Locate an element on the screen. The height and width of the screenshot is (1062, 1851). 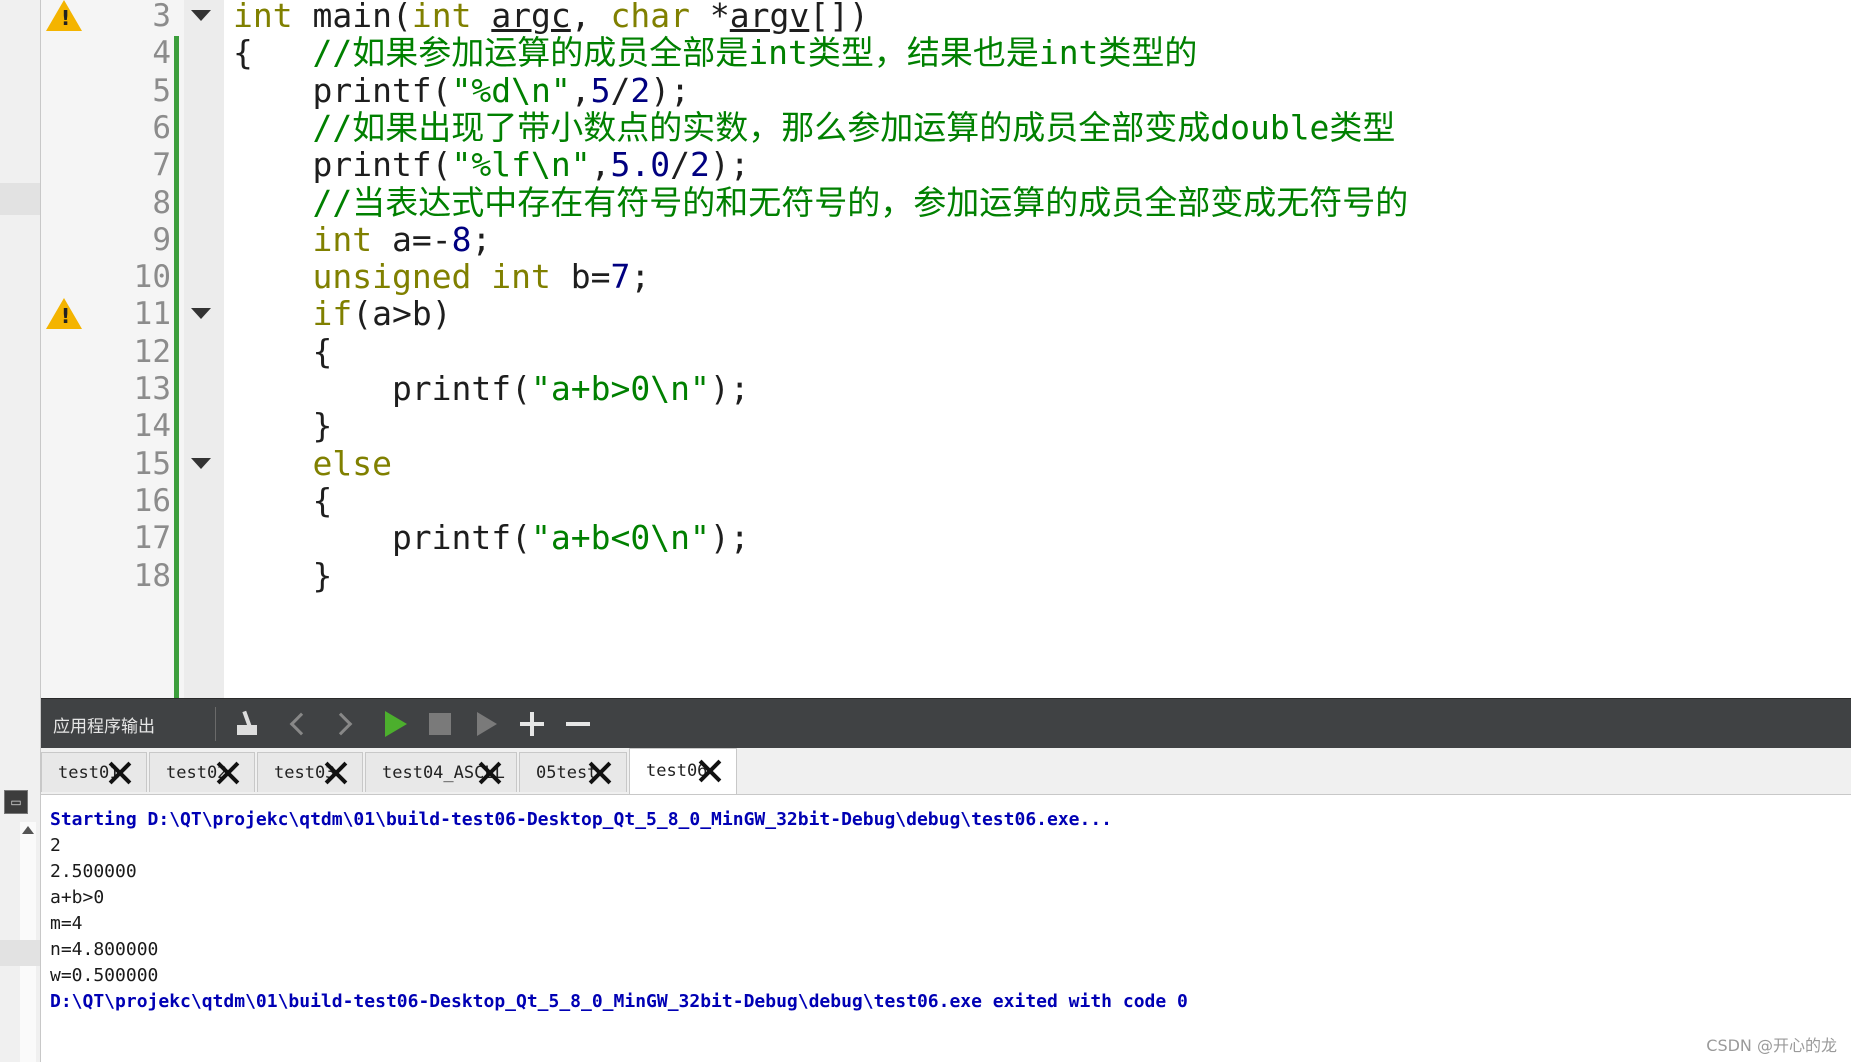
code-token: //如果出现了带小数点的实数，那么参加运算的成员全部变成double类型 is located at coordinates (854, 127).